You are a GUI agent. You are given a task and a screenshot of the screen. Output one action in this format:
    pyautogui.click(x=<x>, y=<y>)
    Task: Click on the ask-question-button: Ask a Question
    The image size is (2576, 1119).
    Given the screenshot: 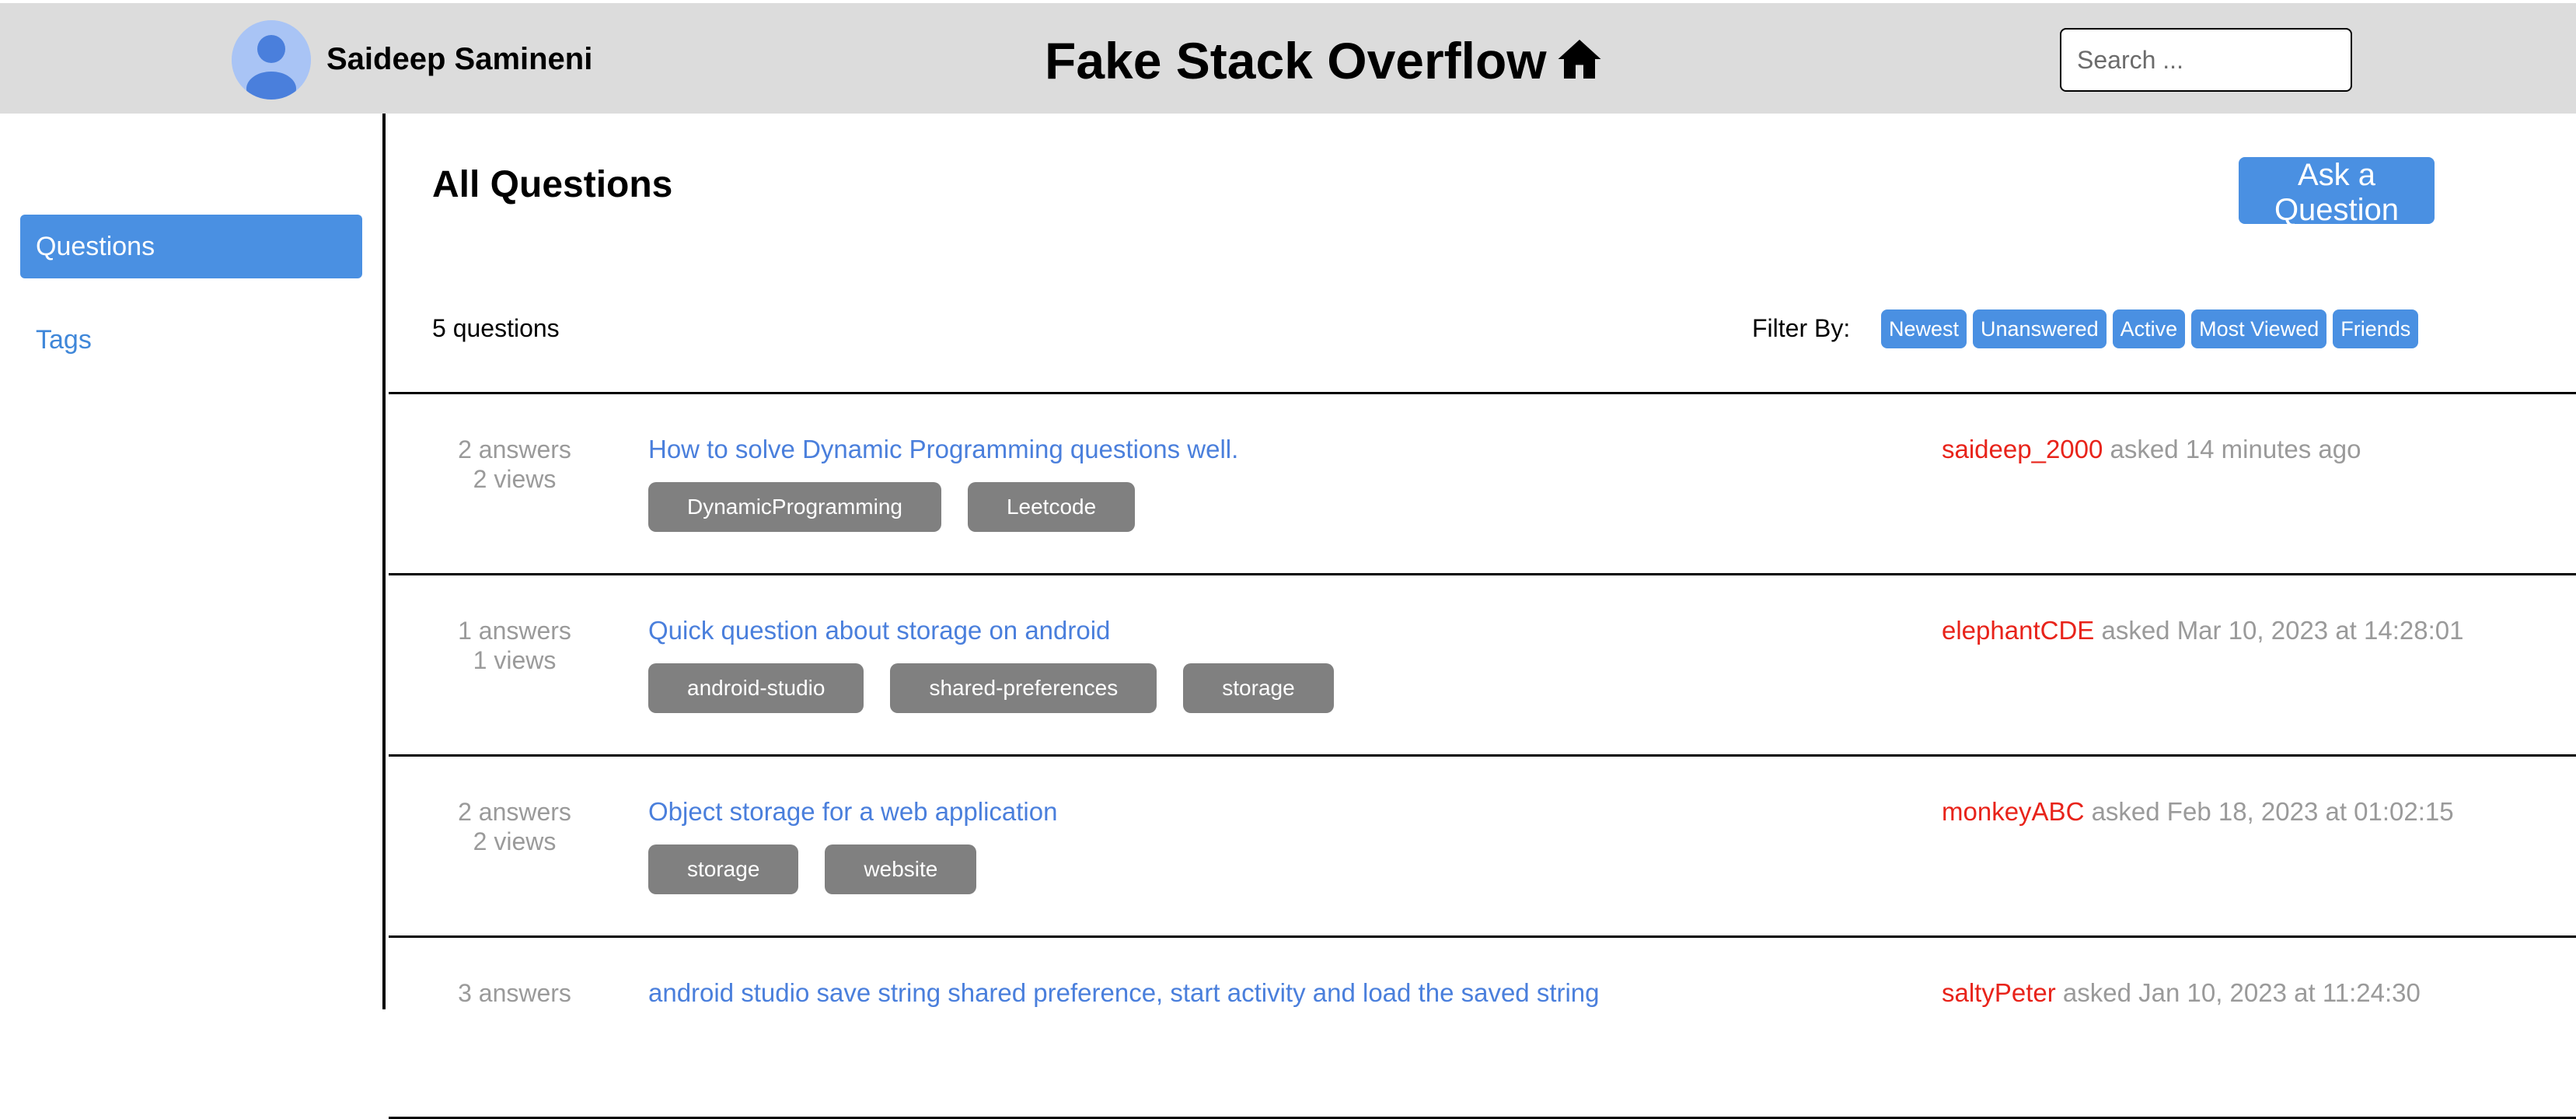 What is the action you would take?
    pyautogui.click(x=2337, y=192)
    